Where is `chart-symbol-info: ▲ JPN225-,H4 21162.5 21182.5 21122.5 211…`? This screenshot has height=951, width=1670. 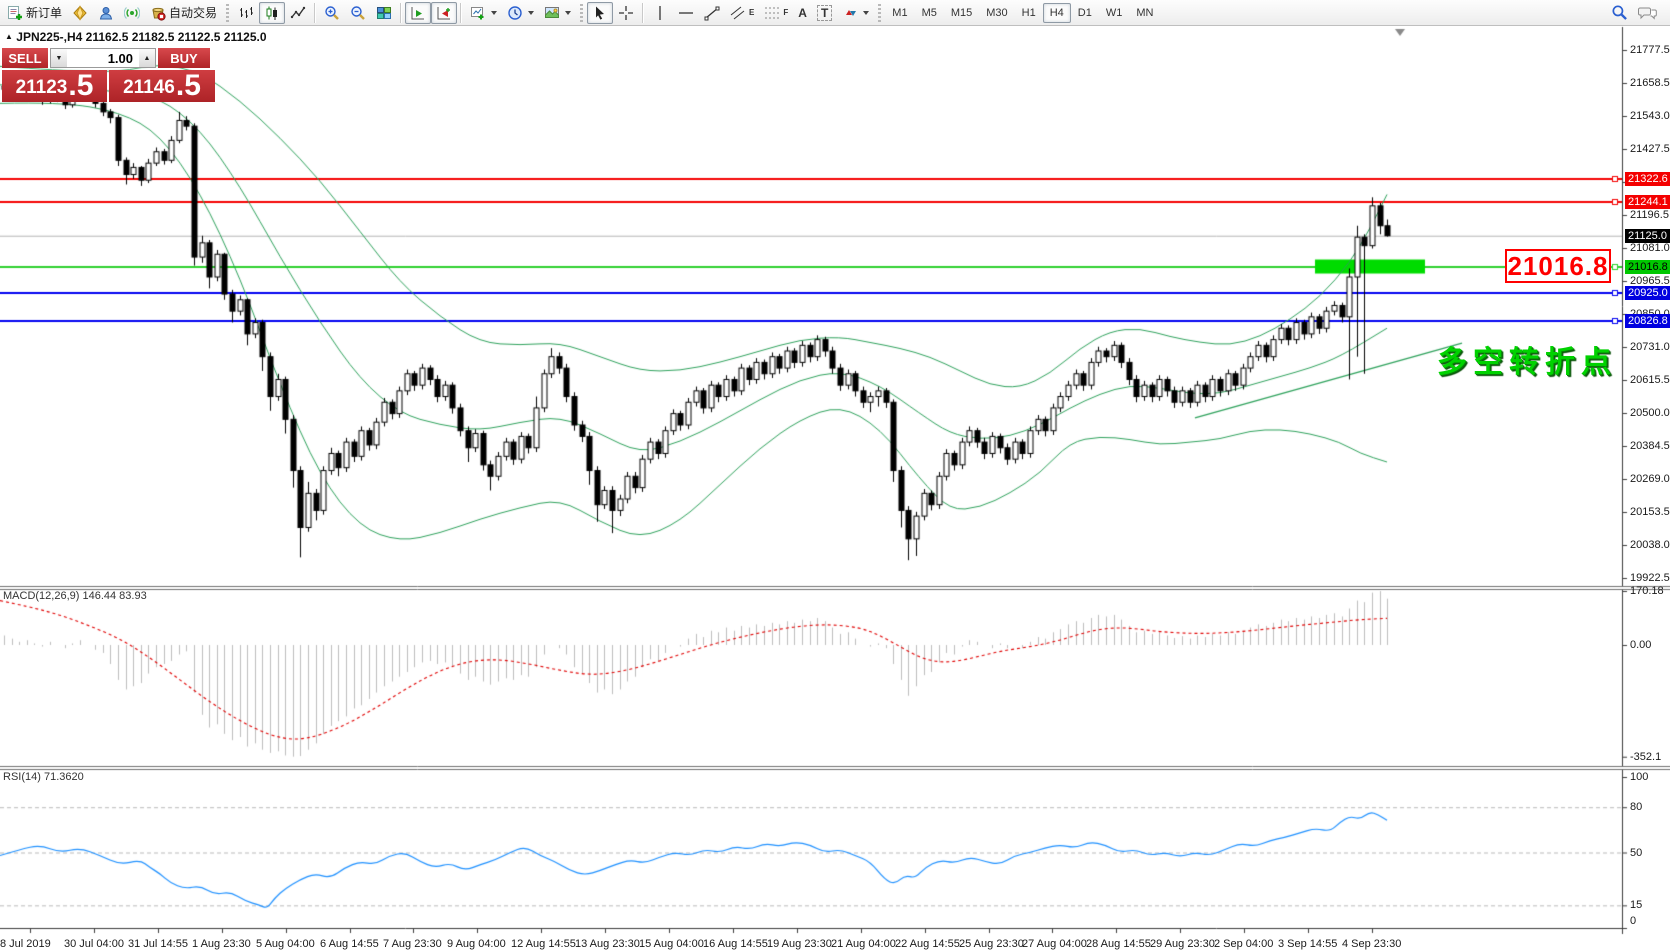 chart-symbol-info: ▲ JPN225-,H4 21162.5 21182.5 21122.5 211… is located at coordinates (136, 37).